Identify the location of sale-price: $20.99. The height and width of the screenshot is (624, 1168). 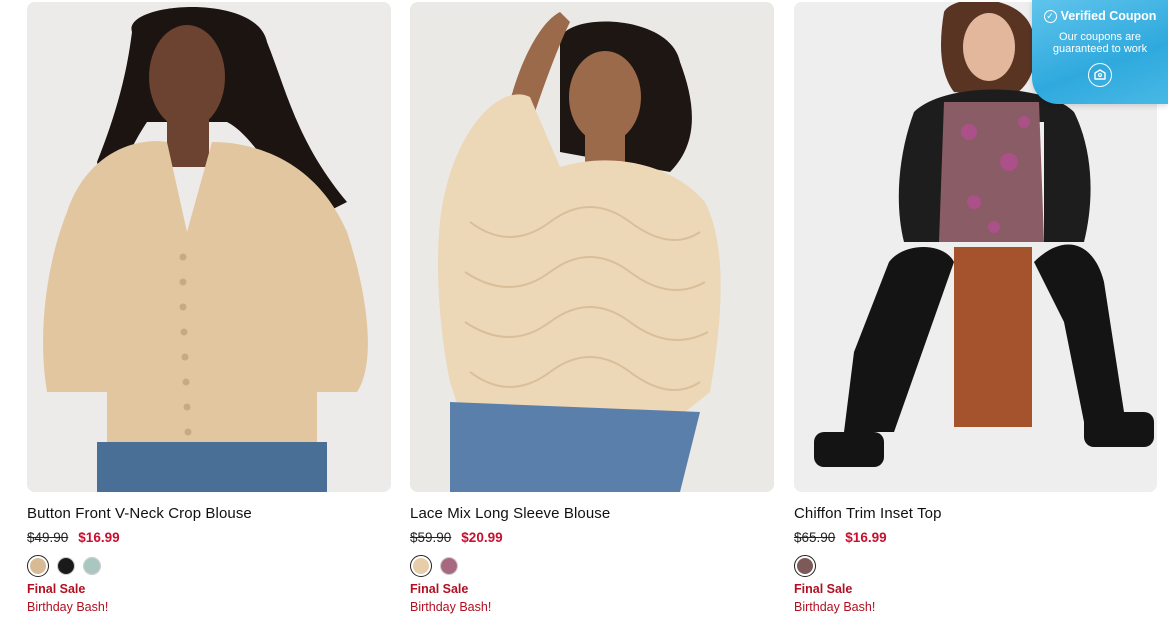
(482, 537).